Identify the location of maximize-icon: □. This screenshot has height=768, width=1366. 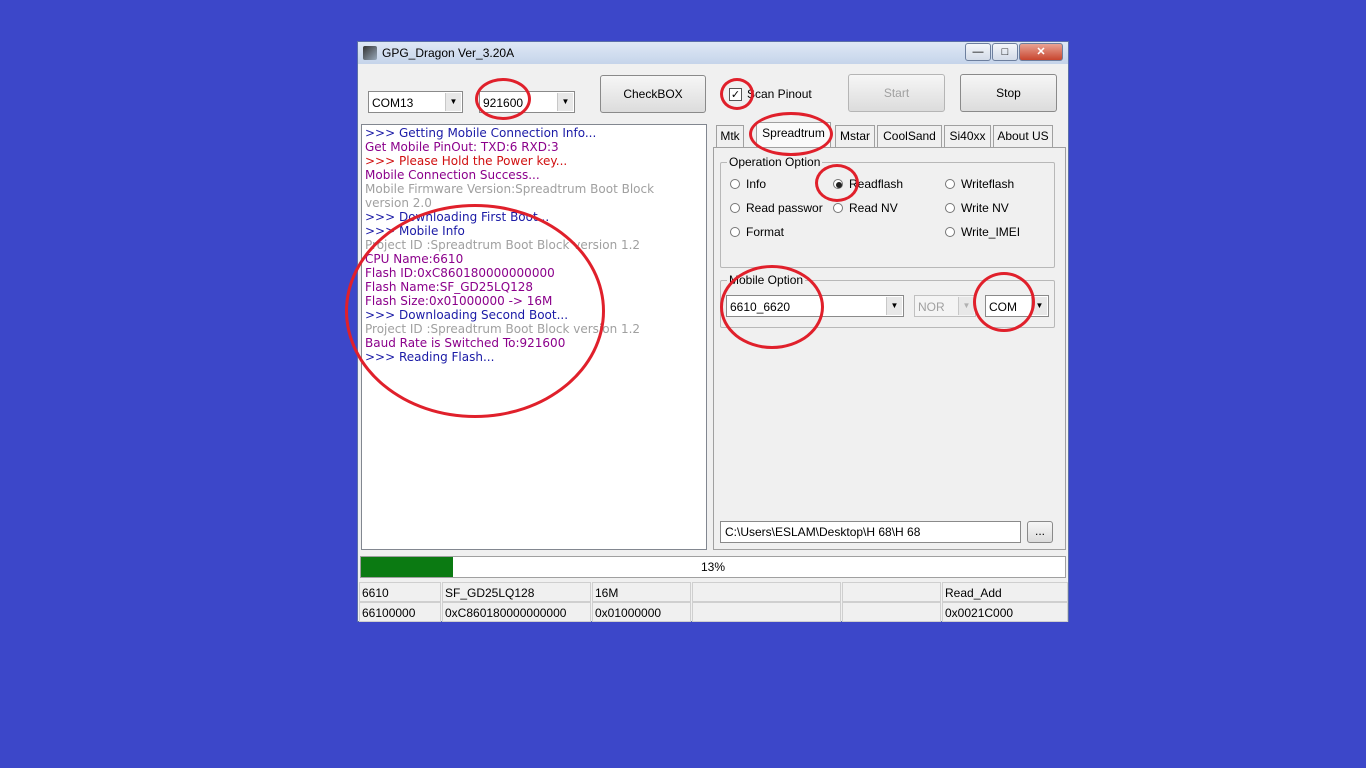
(1005, 52).